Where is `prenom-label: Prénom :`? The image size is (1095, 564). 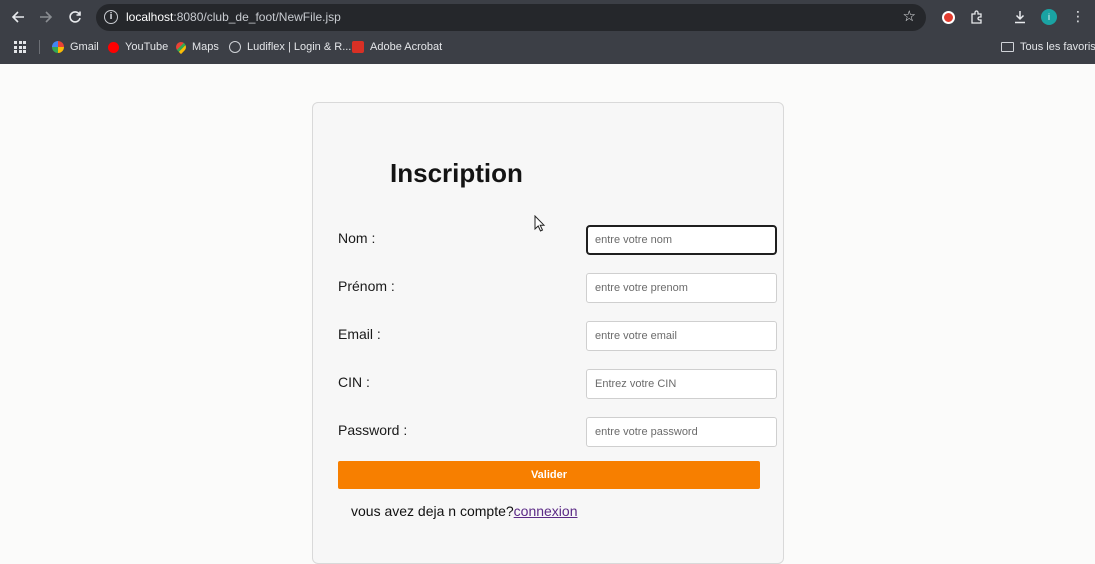 prenom-label: Prénom : is located at coordinates (366, 286).